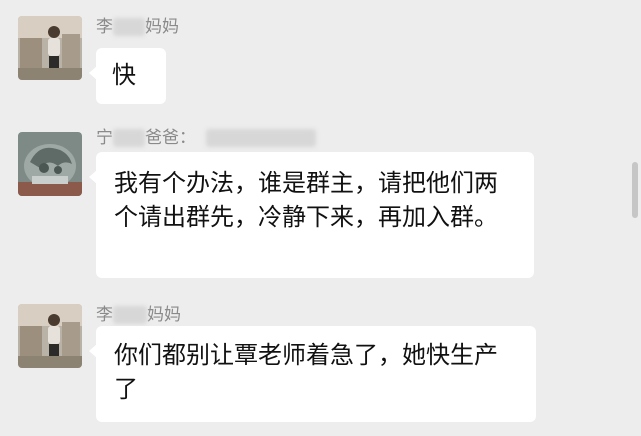  I want to click on message-bubble: 快, so click(127, 76).